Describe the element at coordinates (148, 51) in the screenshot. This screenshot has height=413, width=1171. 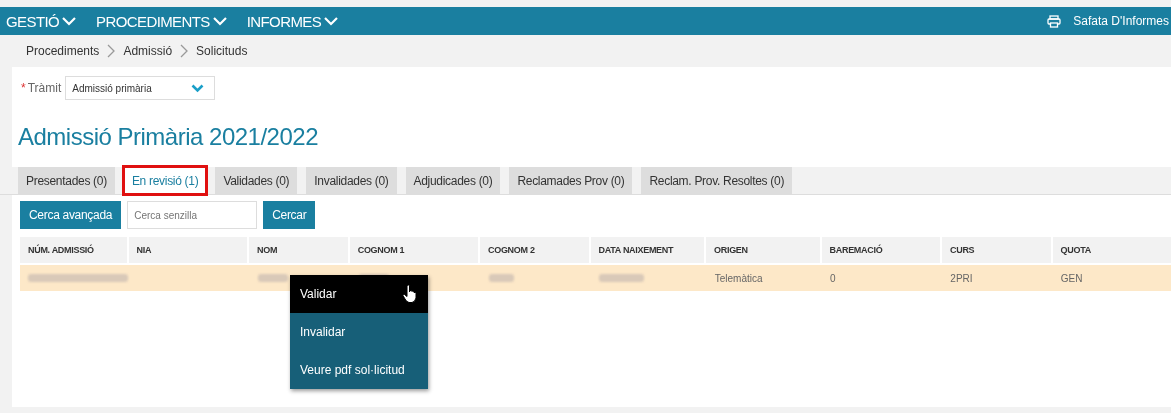
I see `breadcrumb-link: Admissió` at that location.